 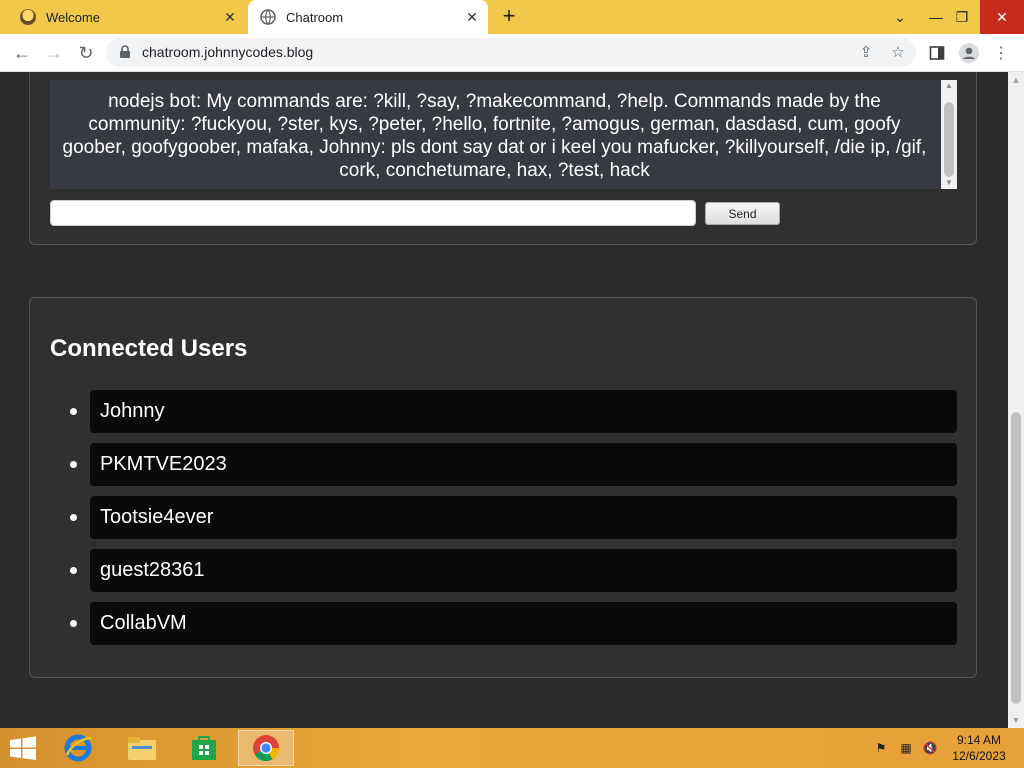 What do you see at coordinates (866, 53) in the screenshot?
I see `share-icon: ⇪` at bounding box center [866, 53].